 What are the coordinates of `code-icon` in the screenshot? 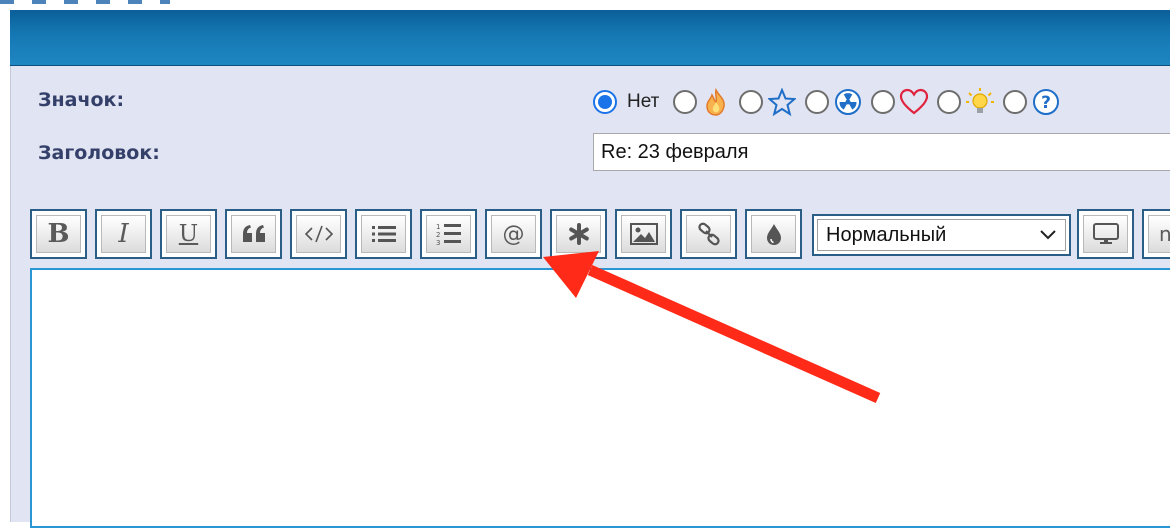 It's located at (318, 234).